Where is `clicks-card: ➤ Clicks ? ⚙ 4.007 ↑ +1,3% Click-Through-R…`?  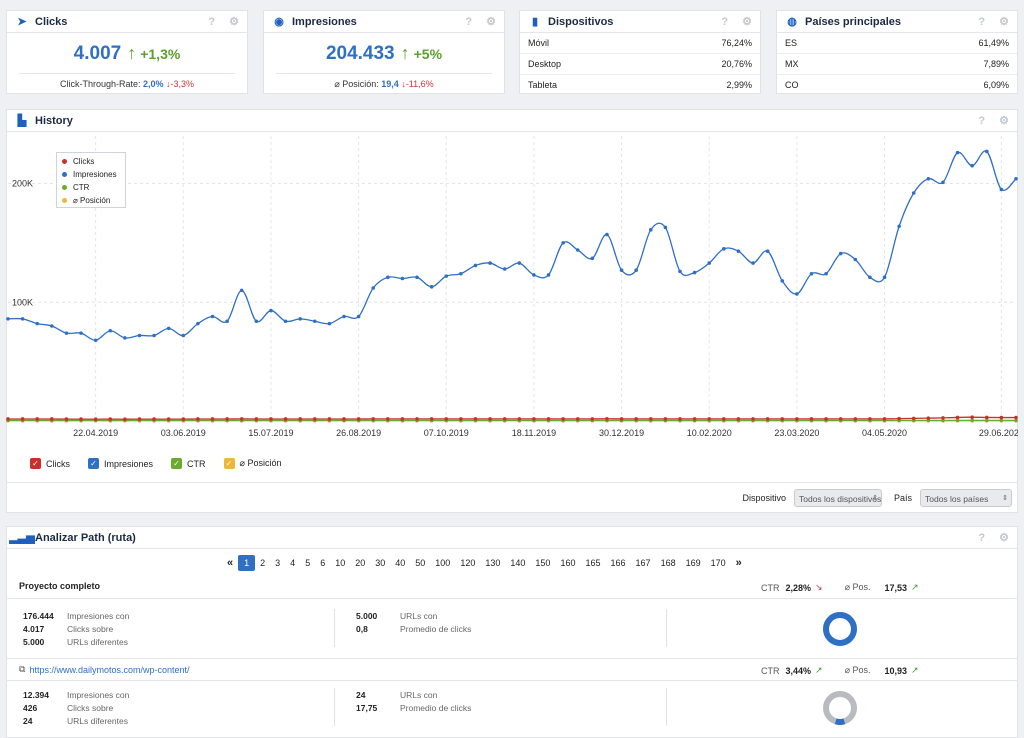
clicks-card: ➤ Clicks ? ⚙ 4.007 ↑ +1,3% Click-Through-R… is located at coordinates (127, 52).